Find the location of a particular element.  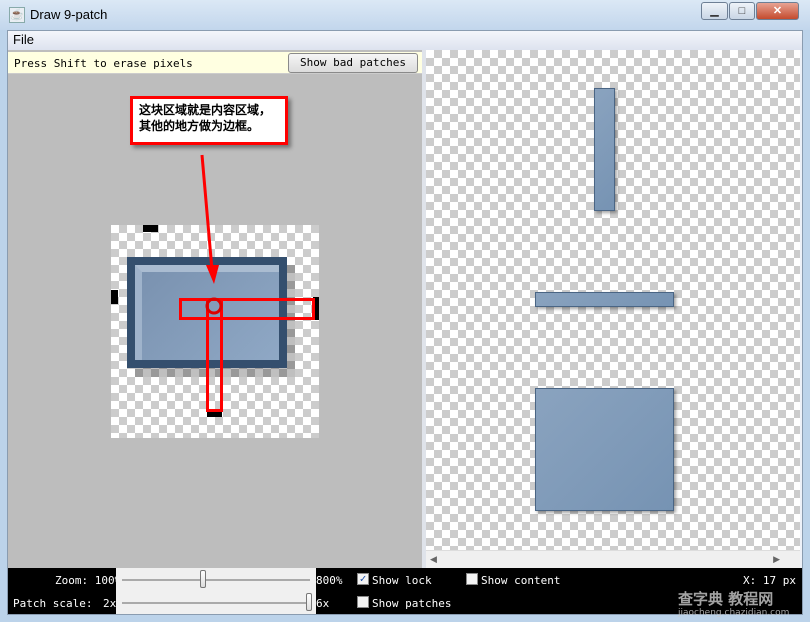

show-content-checkbox is located at coordinates (472, 579).